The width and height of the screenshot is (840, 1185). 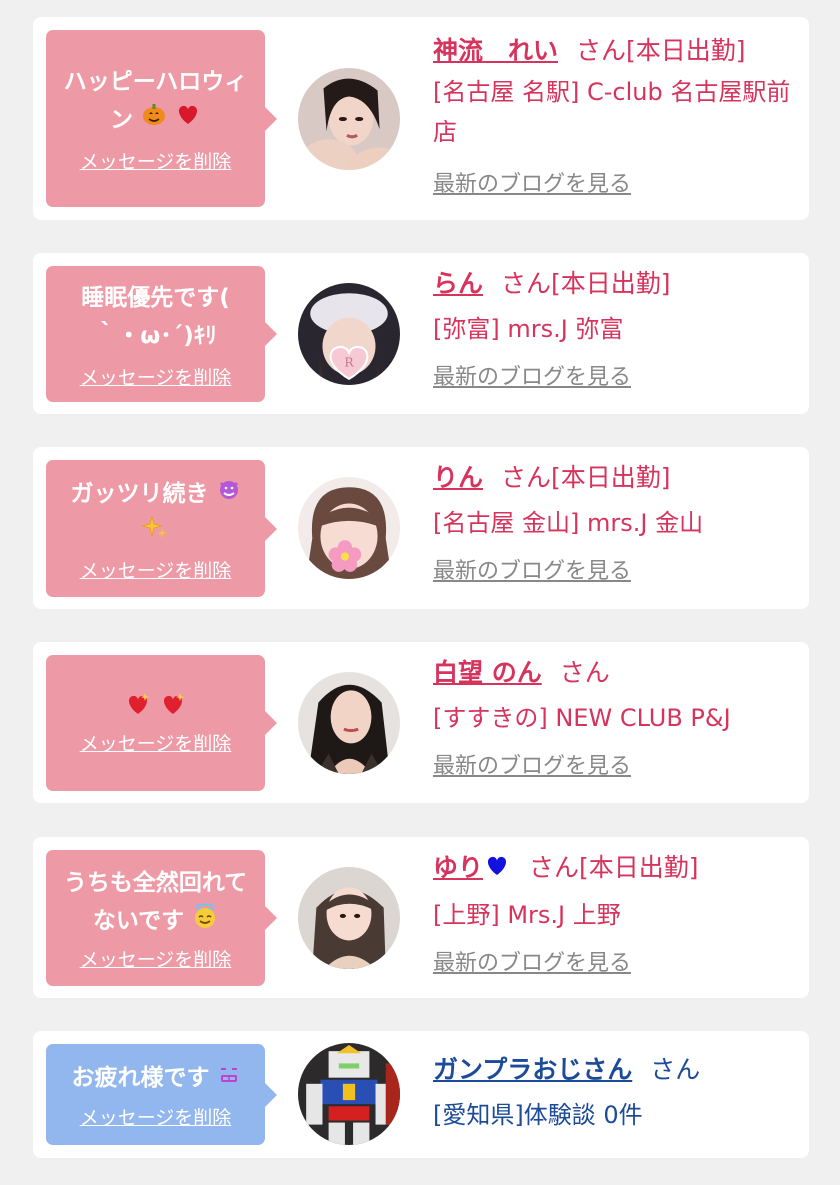 What do you see at coordinates (568, 523) in the screenshot?
I see `shop-name: [名古屋 金山] mrs.J 金山` at bounding box center [568, 523].